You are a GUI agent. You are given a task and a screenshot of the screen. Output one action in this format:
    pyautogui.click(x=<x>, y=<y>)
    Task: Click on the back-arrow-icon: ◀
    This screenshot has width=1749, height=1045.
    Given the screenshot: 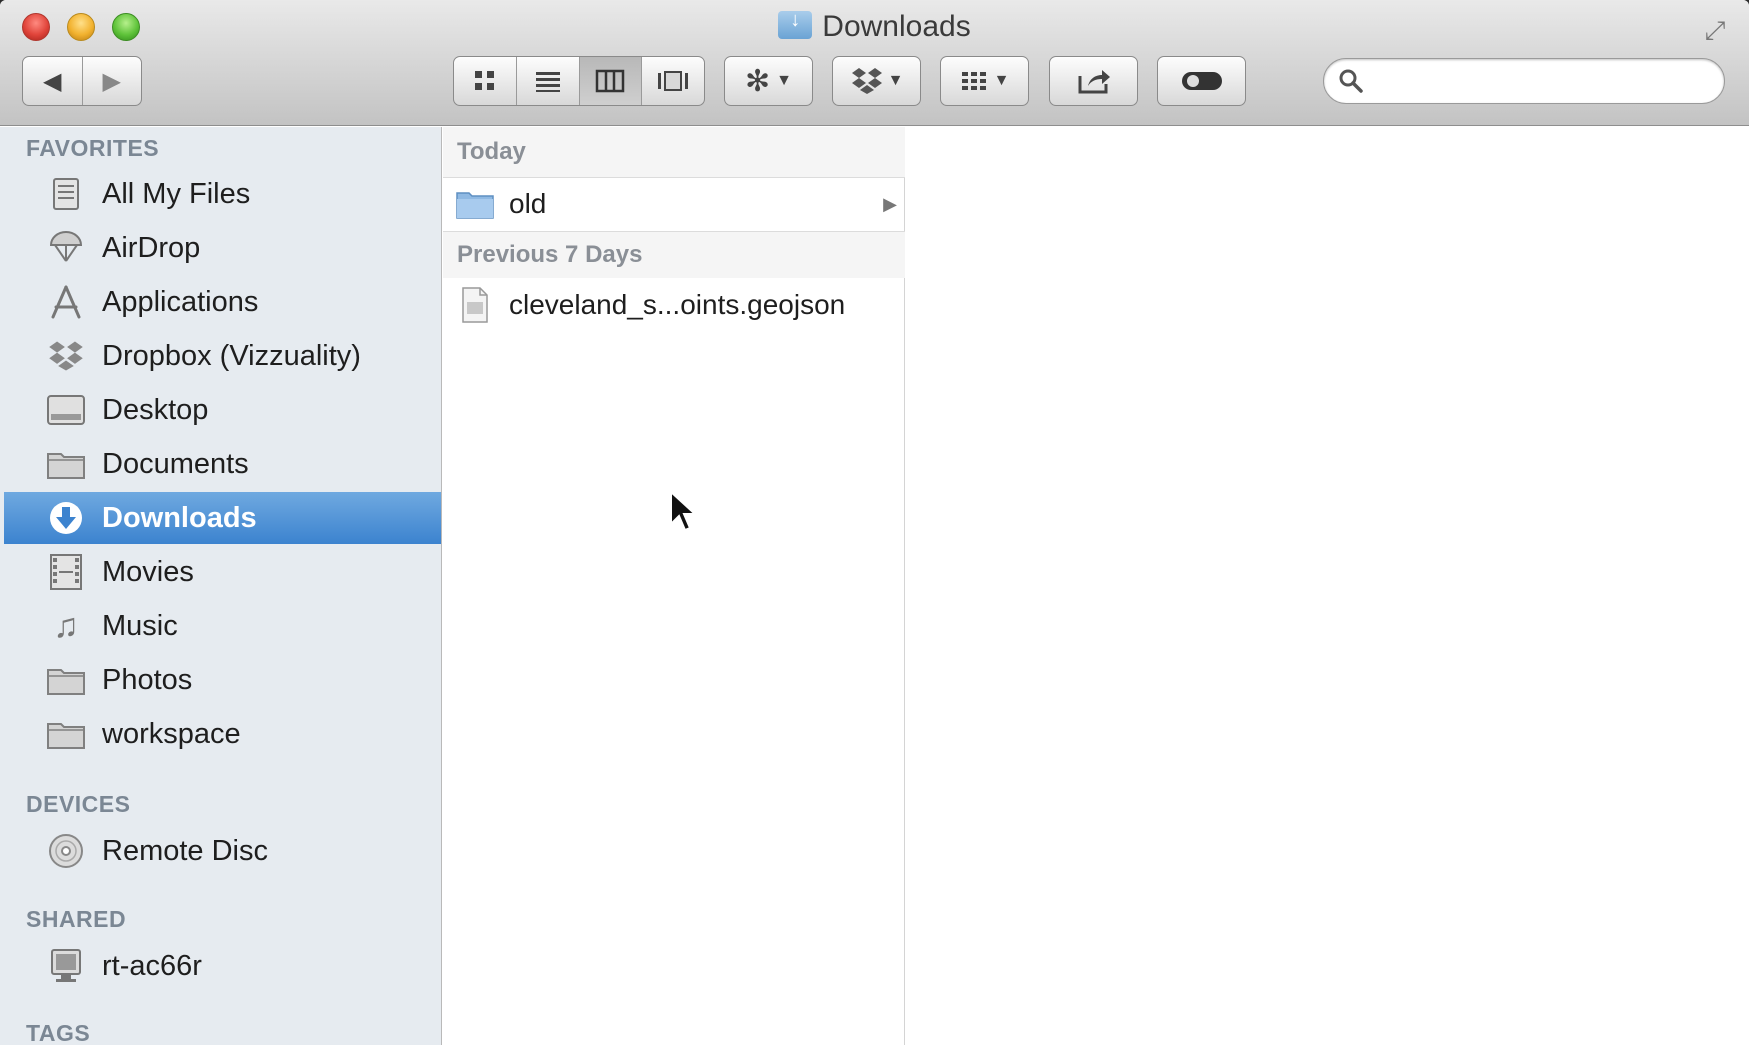 What is the action you would take?
    pyautogui.click(x=52, y=81)
    